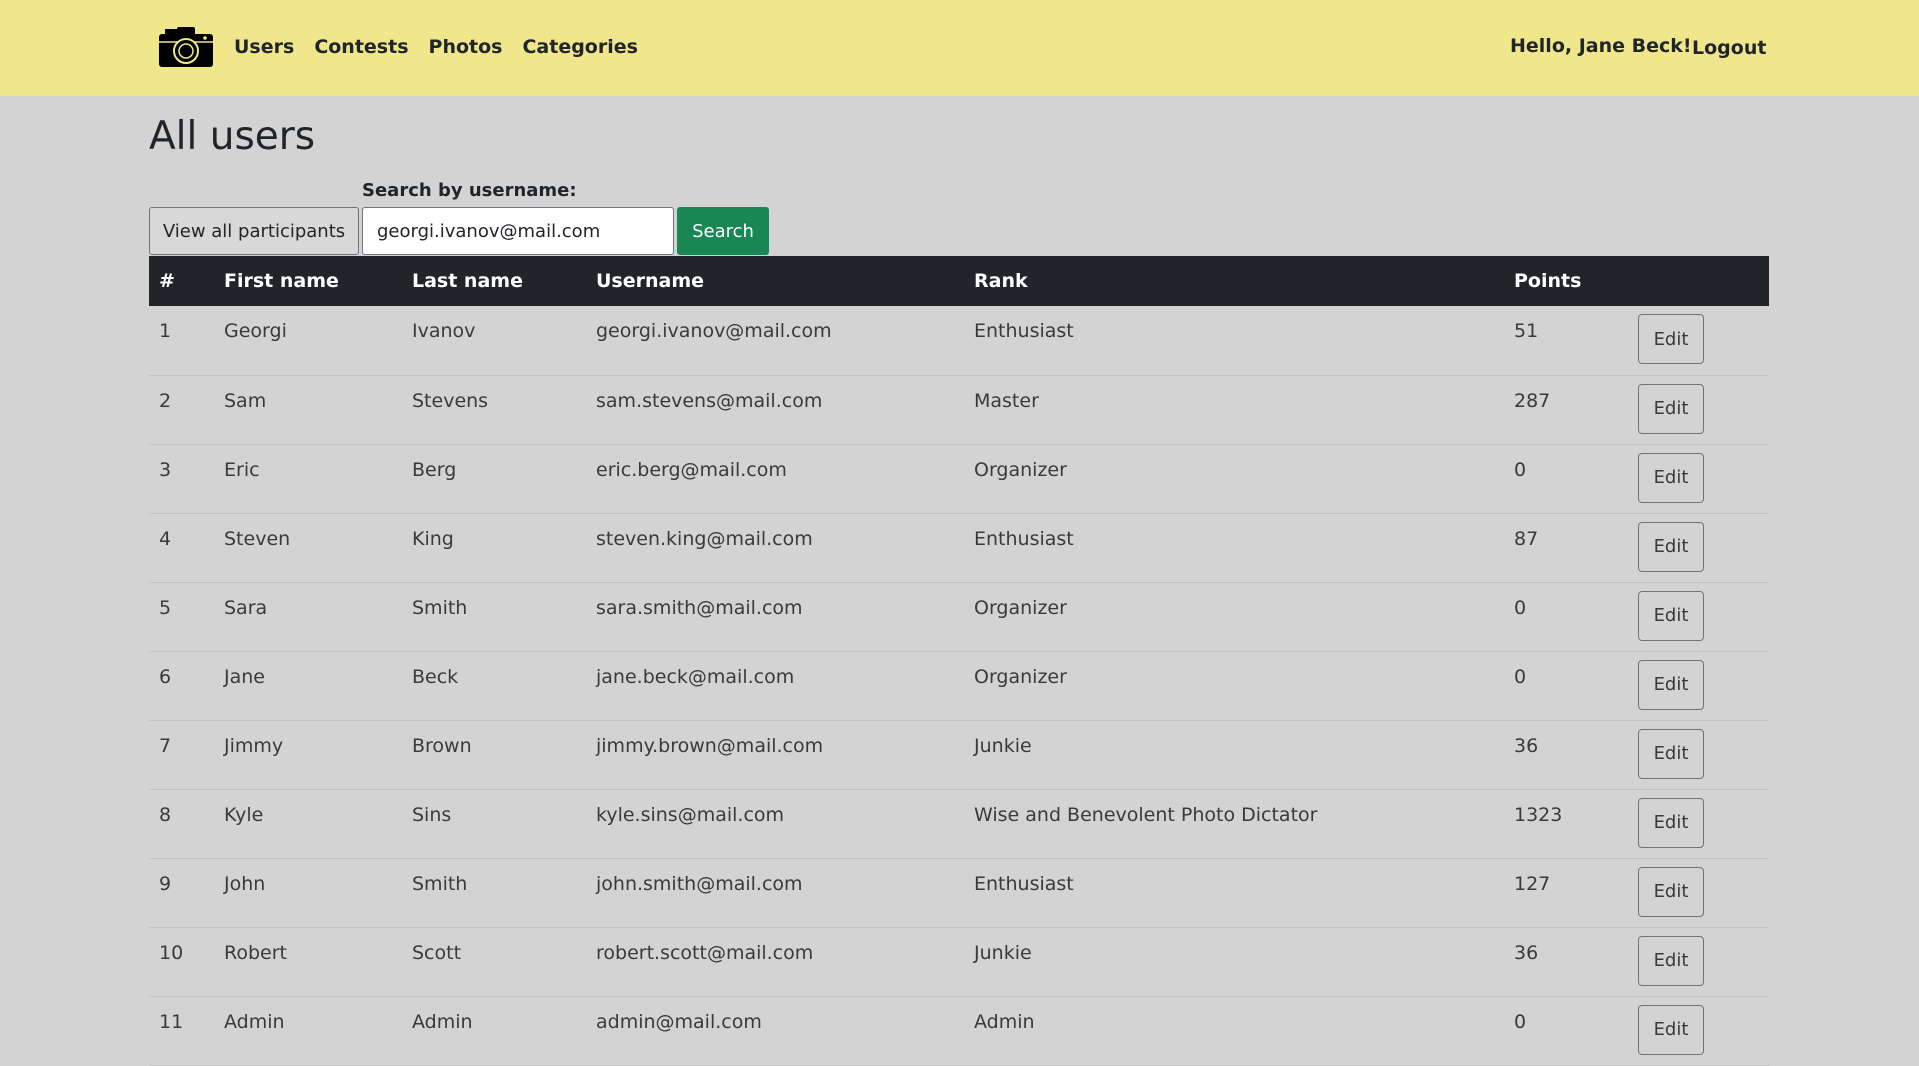 The height and width of the screenshot is (1066, 1919). I want to click on cell-number: 4, so click(165, 538).